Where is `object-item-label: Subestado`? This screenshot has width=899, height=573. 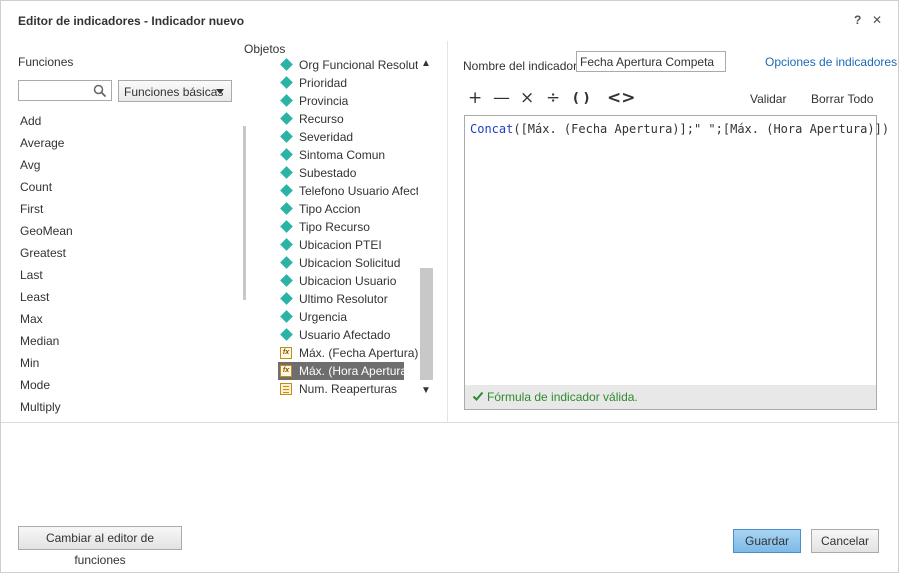
object-item-label: Subestado is located at coordinates (328, 173).